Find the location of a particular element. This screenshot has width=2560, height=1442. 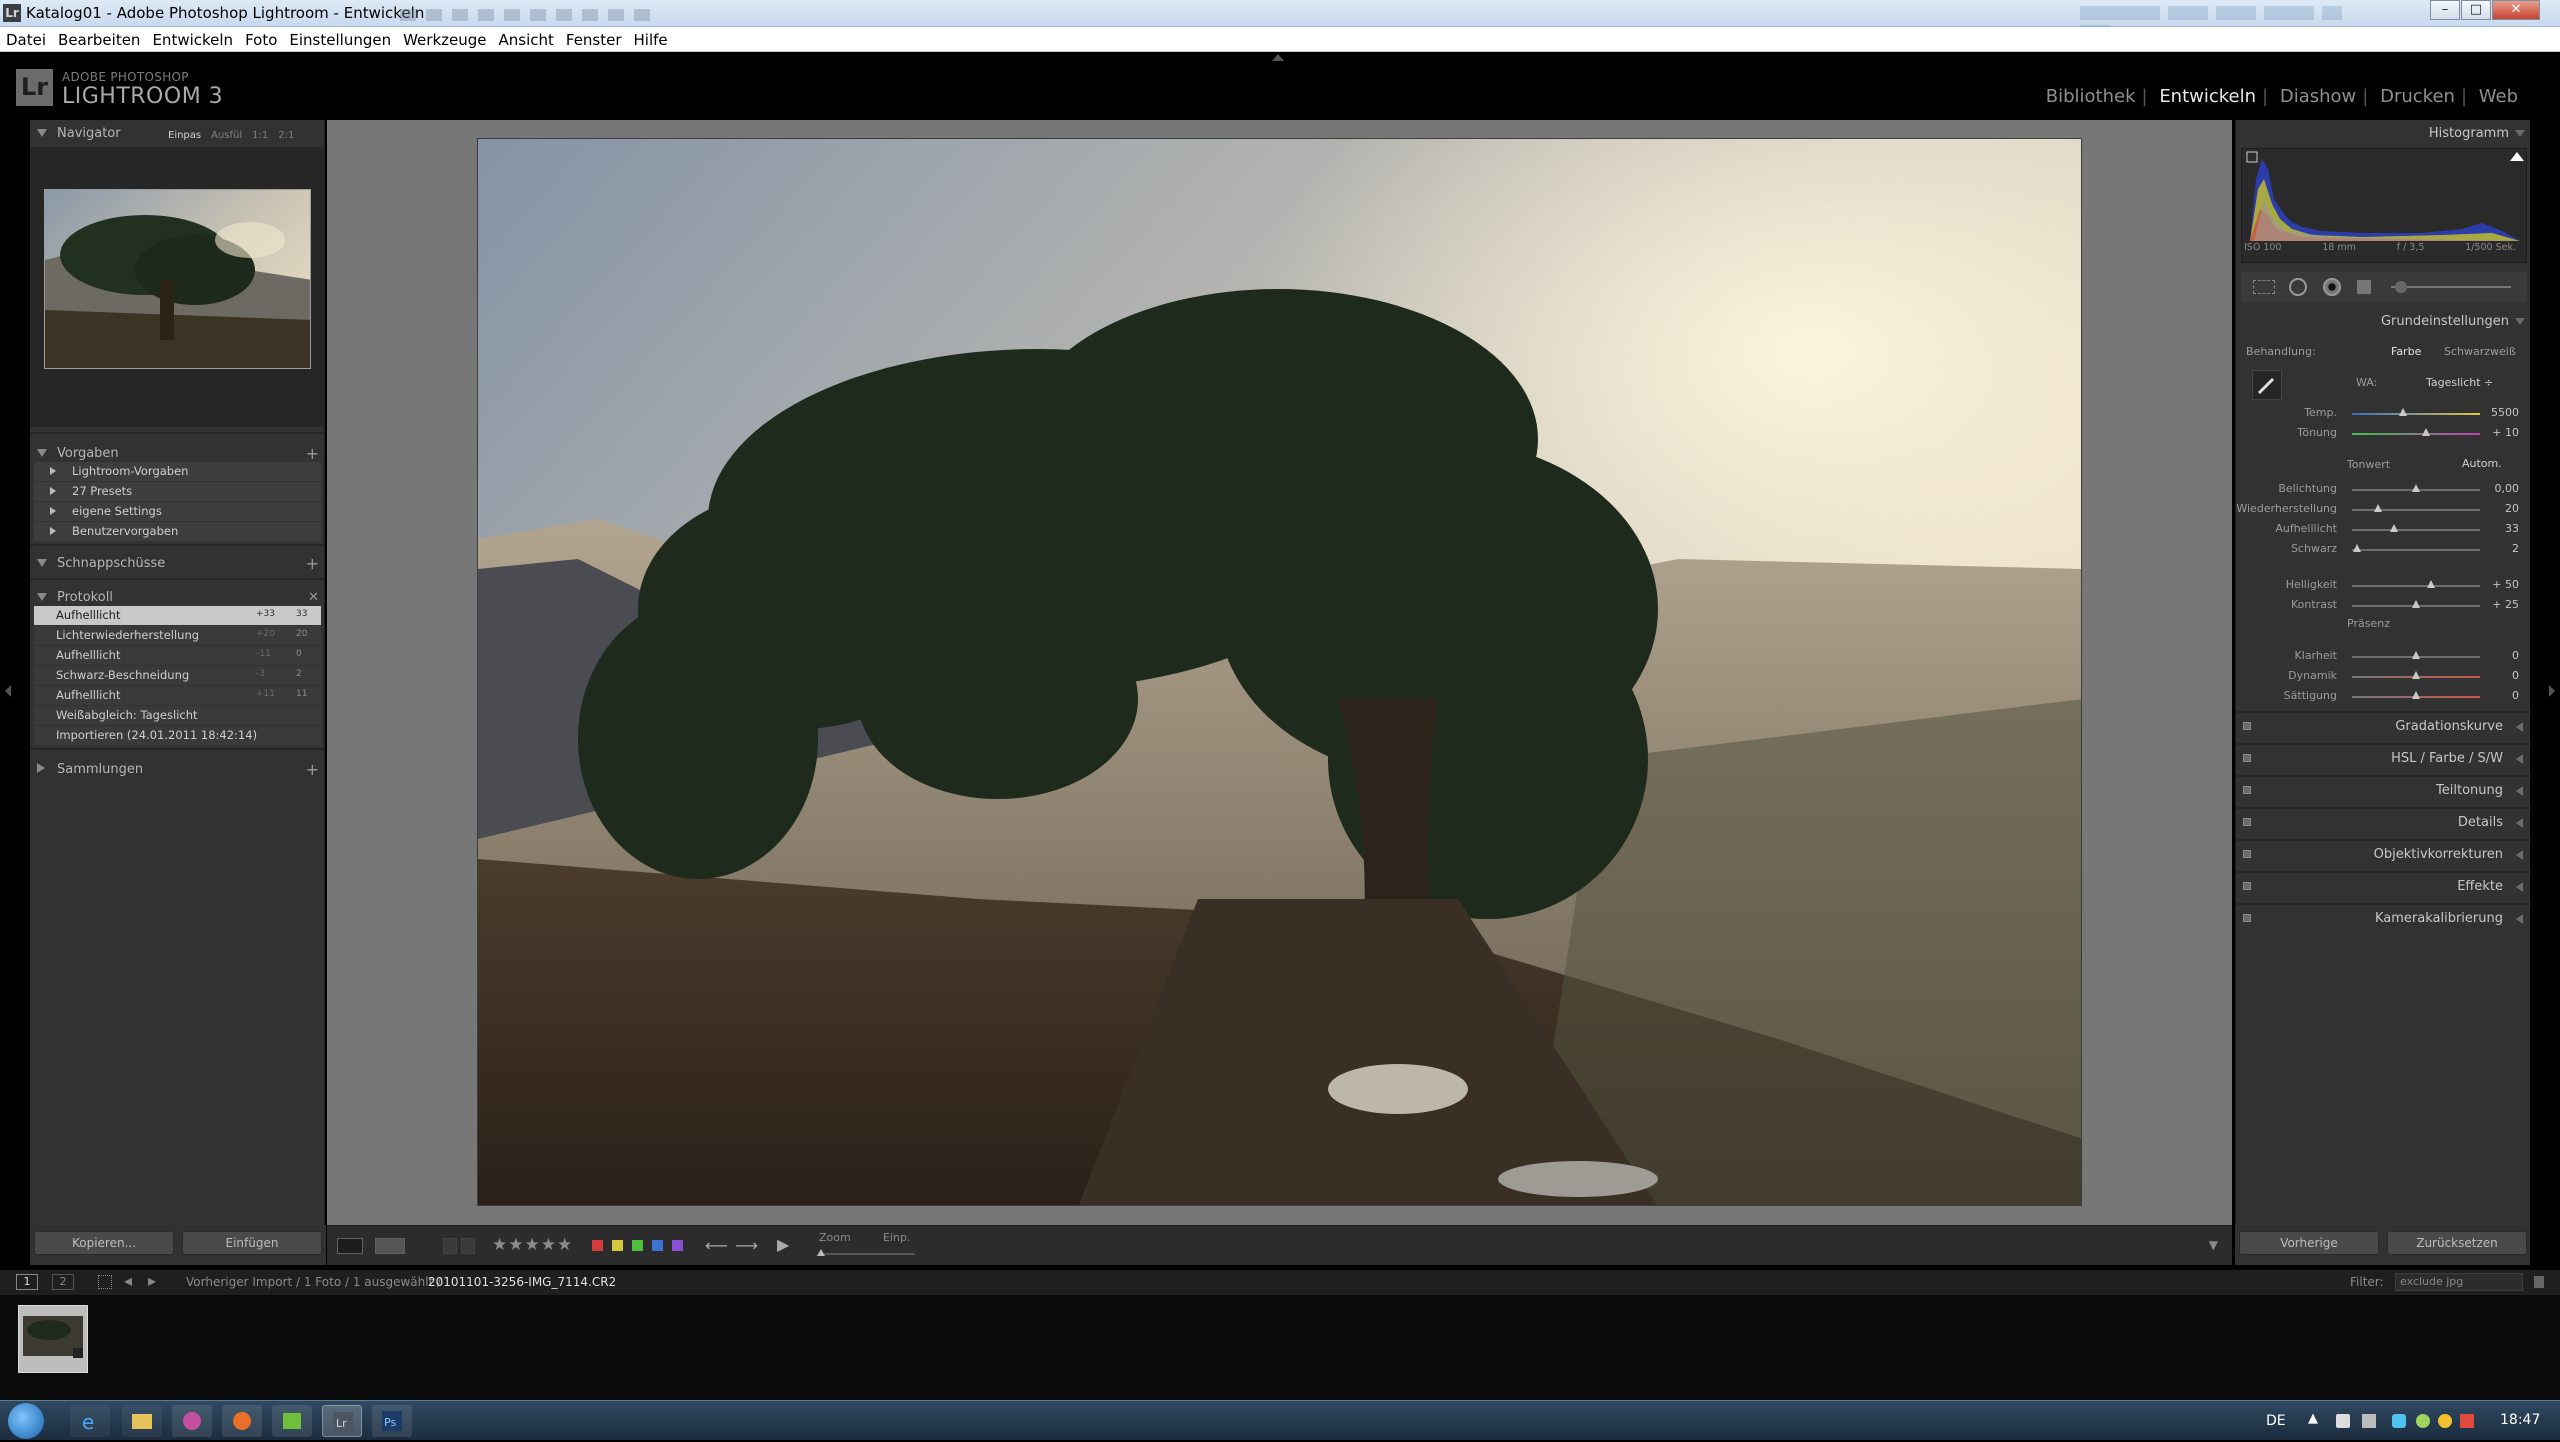

color-label-green is located at coordinates (637, 1245).